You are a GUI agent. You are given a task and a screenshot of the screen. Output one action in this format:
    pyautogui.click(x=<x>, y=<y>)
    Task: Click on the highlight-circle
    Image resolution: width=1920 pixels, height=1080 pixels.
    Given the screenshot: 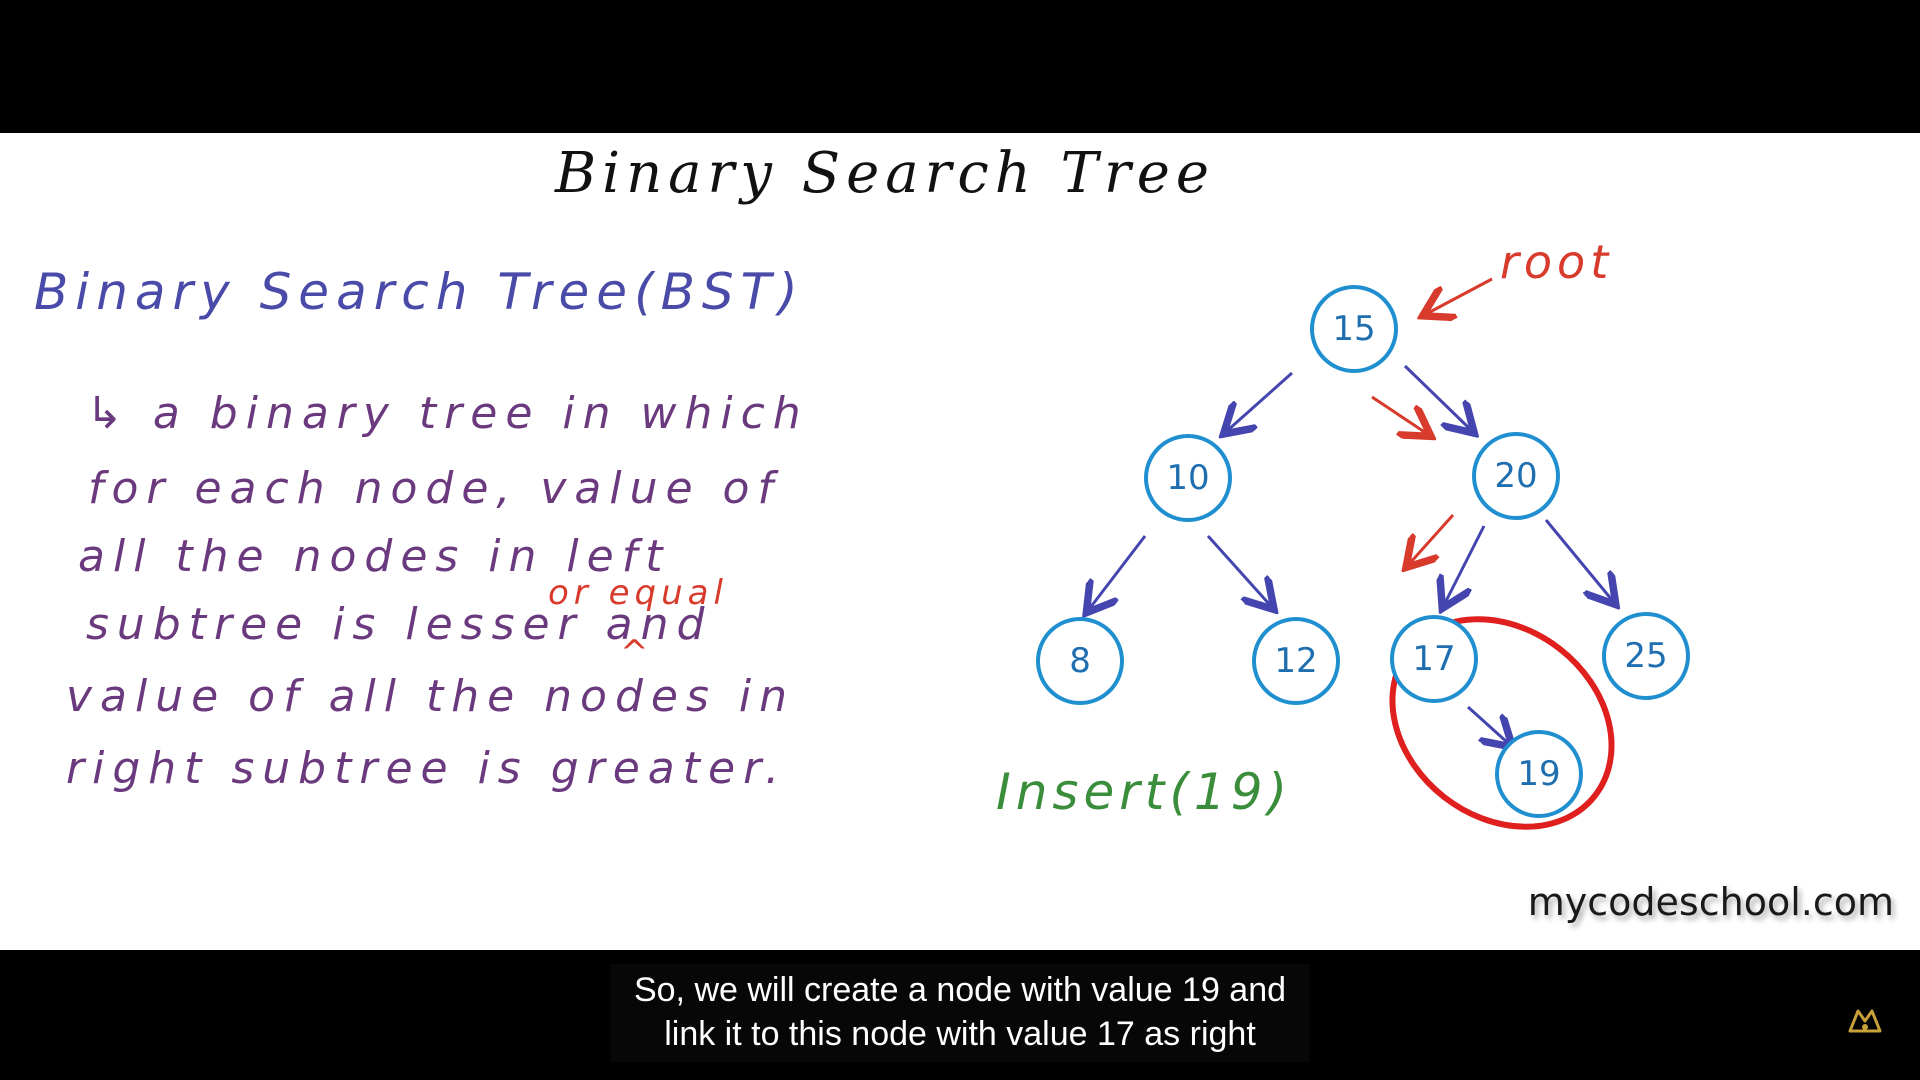 What is the action you would take?
    pyautogui.click(x=1502, y=723)
    